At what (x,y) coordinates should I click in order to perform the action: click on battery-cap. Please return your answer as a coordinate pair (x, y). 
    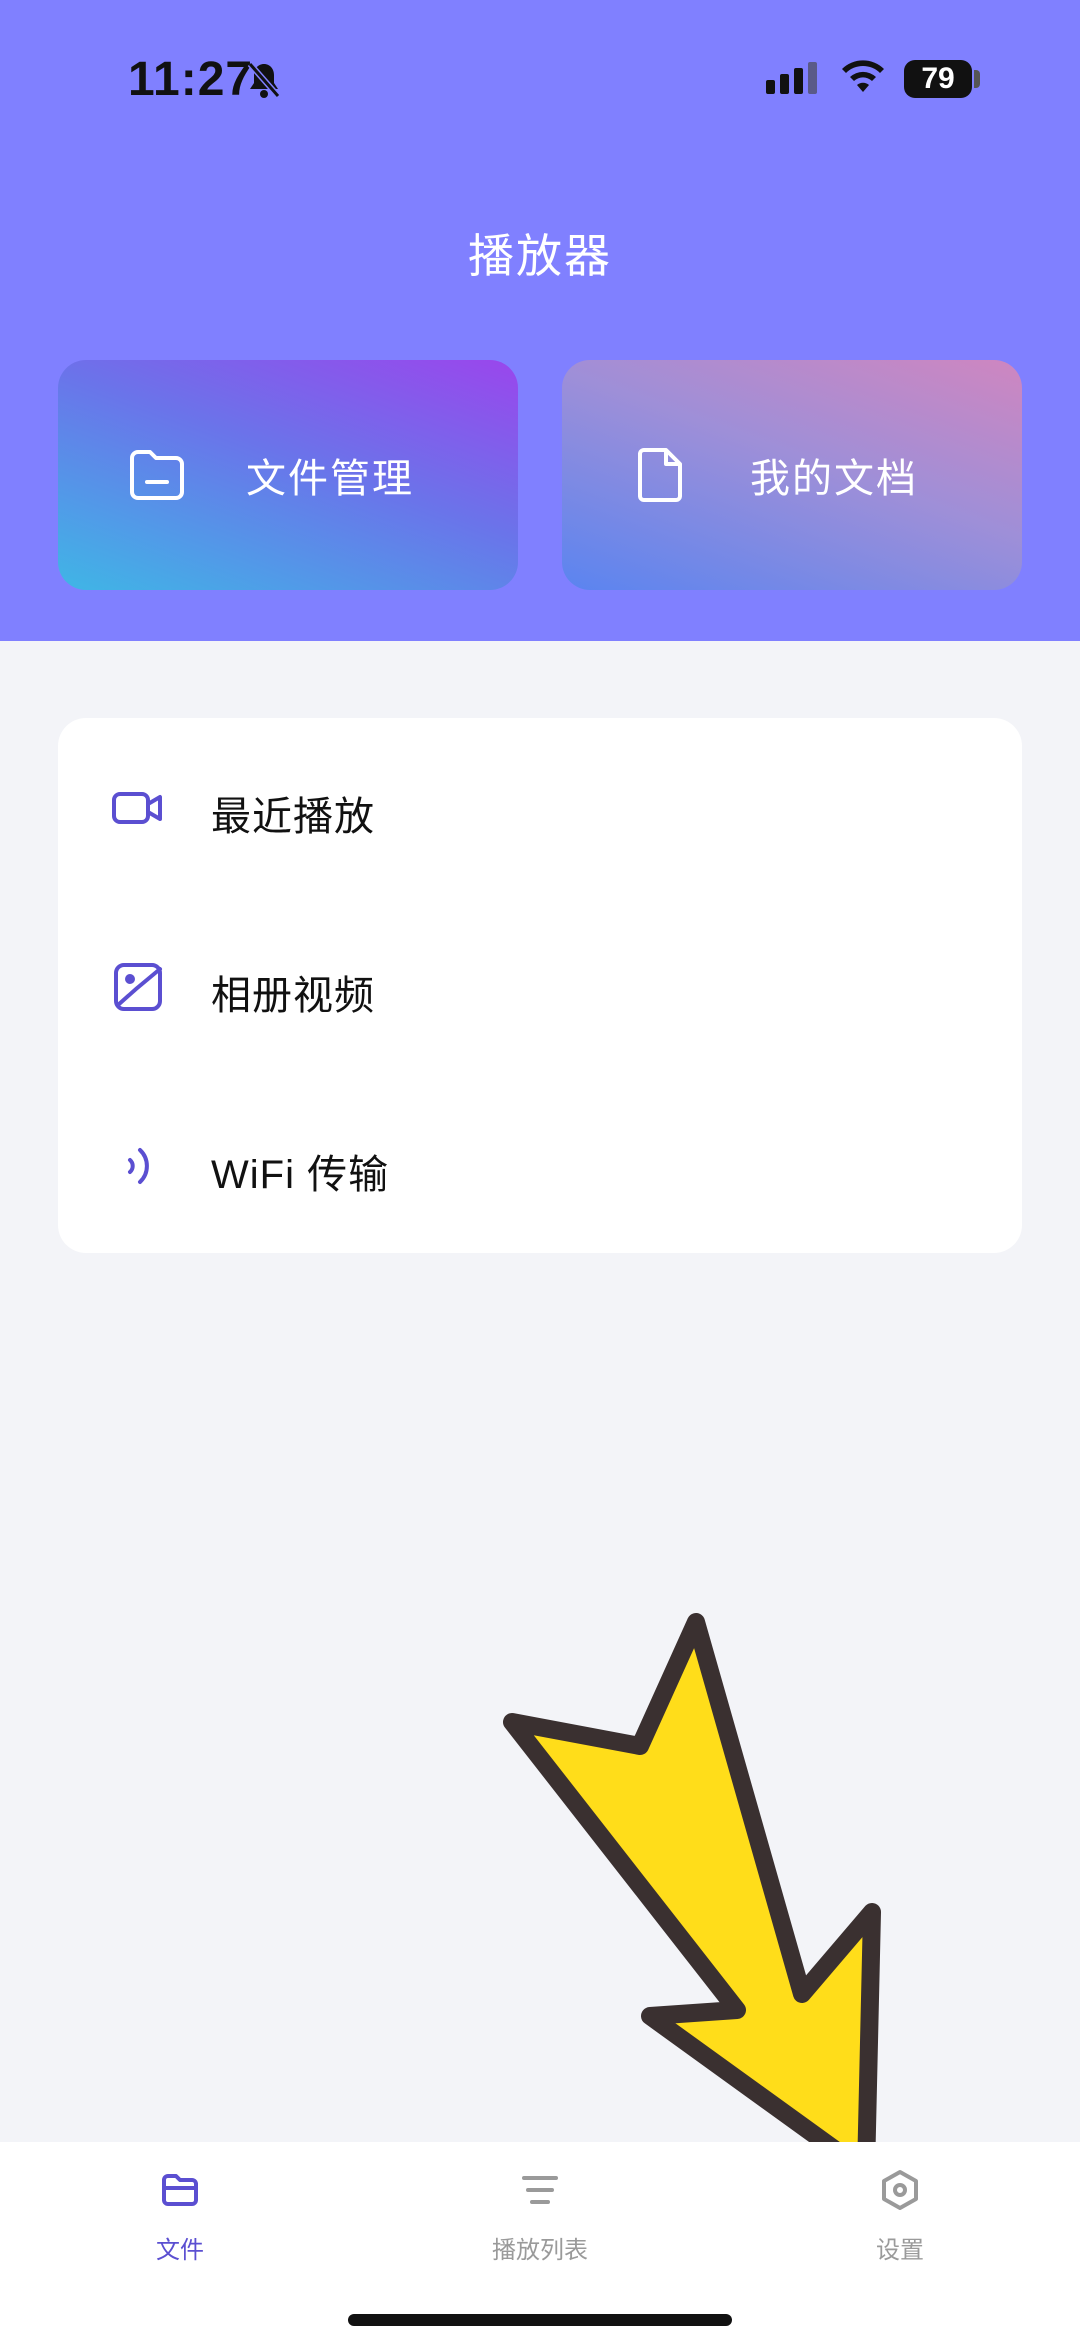
    Looking at the image, I should click on (977, 79).